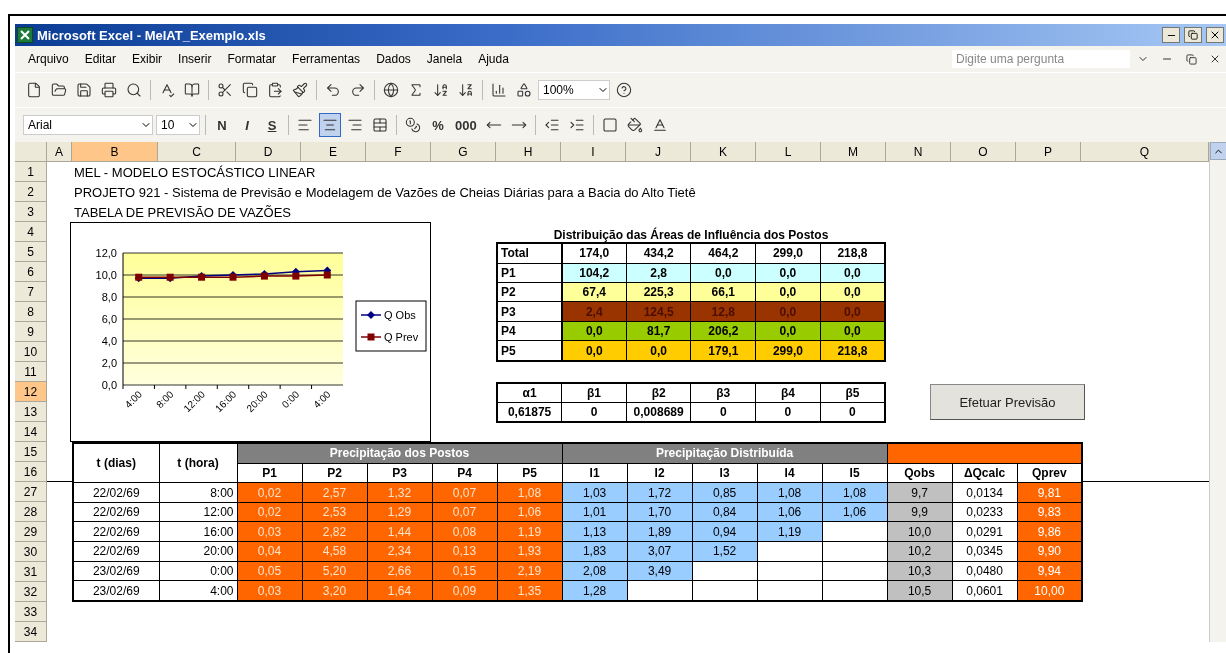  Describe the element at coordinates (723, 152) in the screenshot. I see `column-header: K` at that location.